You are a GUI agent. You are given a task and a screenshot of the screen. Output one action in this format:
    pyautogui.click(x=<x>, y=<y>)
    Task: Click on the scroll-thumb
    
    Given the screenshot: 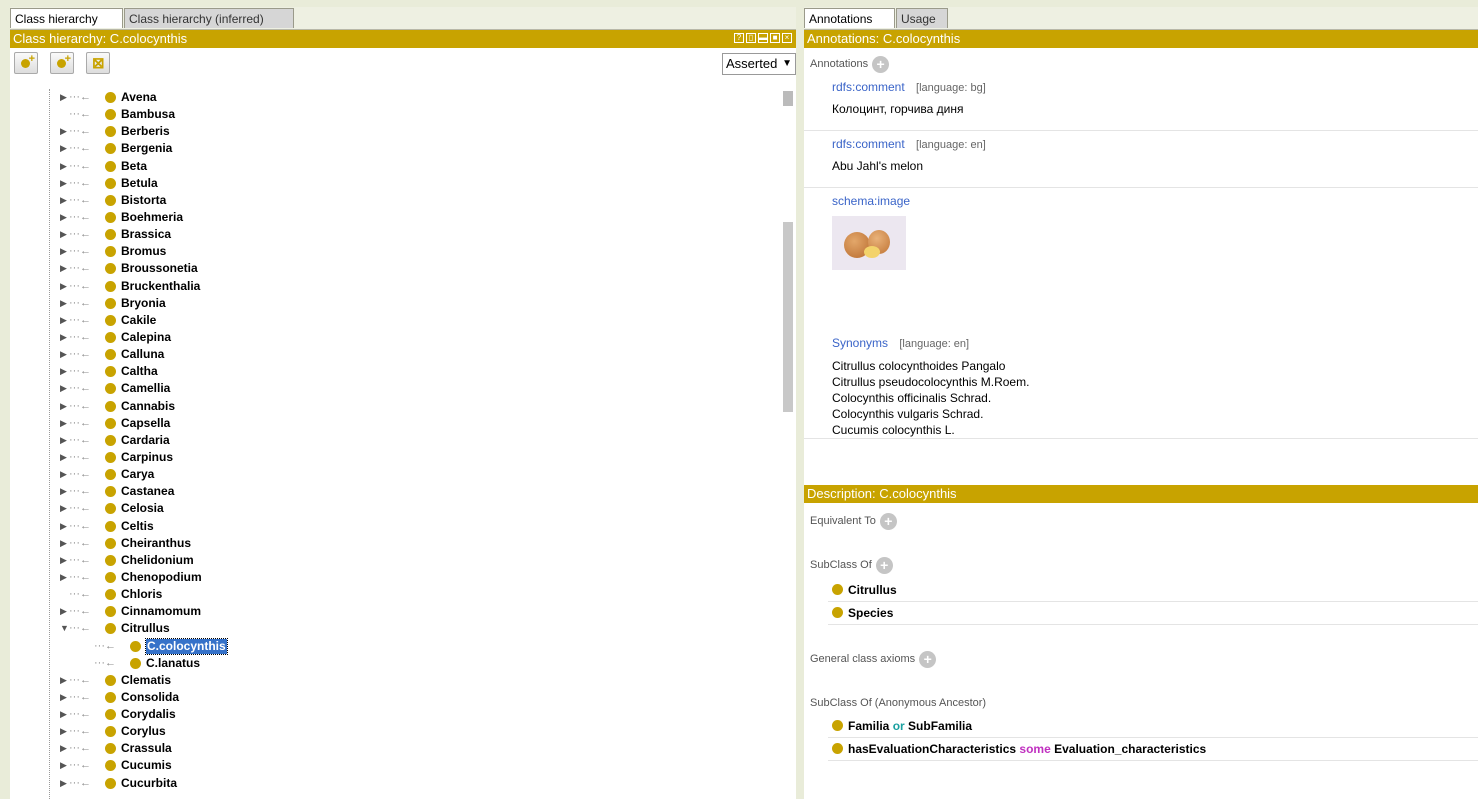 What is the action you would take?
    pyautogui.click(x=788, y=317)
    